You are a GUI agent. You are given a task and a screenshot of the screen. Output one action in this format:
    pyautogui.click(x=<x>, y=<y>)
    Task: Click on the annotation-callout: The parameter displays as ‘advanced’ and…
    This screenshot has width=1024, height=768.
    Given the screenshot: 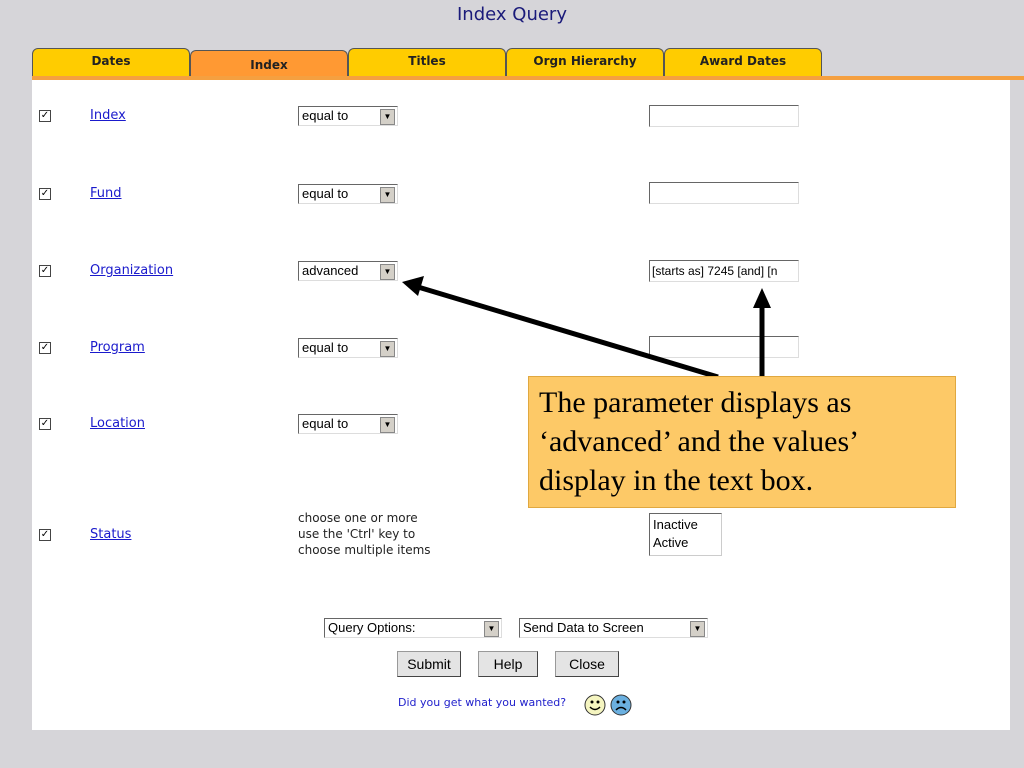 What is the action you would take?
    pyautogui.click(x=742, y=442)
    